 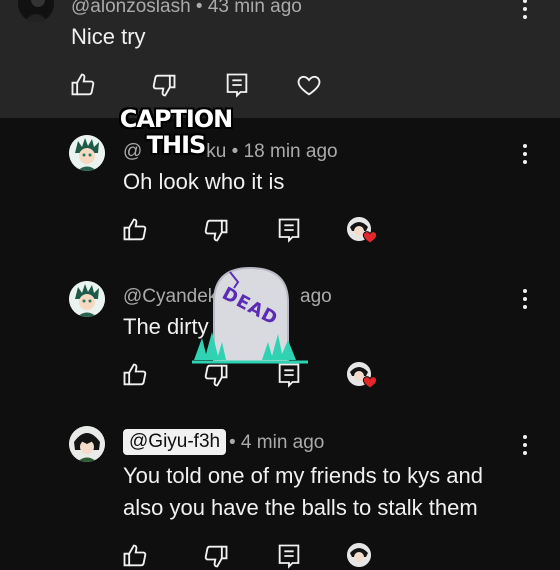 What do you see at coordinates (277, 442) in the screenshot?
I see `comment-time: • 4 min ago` at bounding box center [277, 442].